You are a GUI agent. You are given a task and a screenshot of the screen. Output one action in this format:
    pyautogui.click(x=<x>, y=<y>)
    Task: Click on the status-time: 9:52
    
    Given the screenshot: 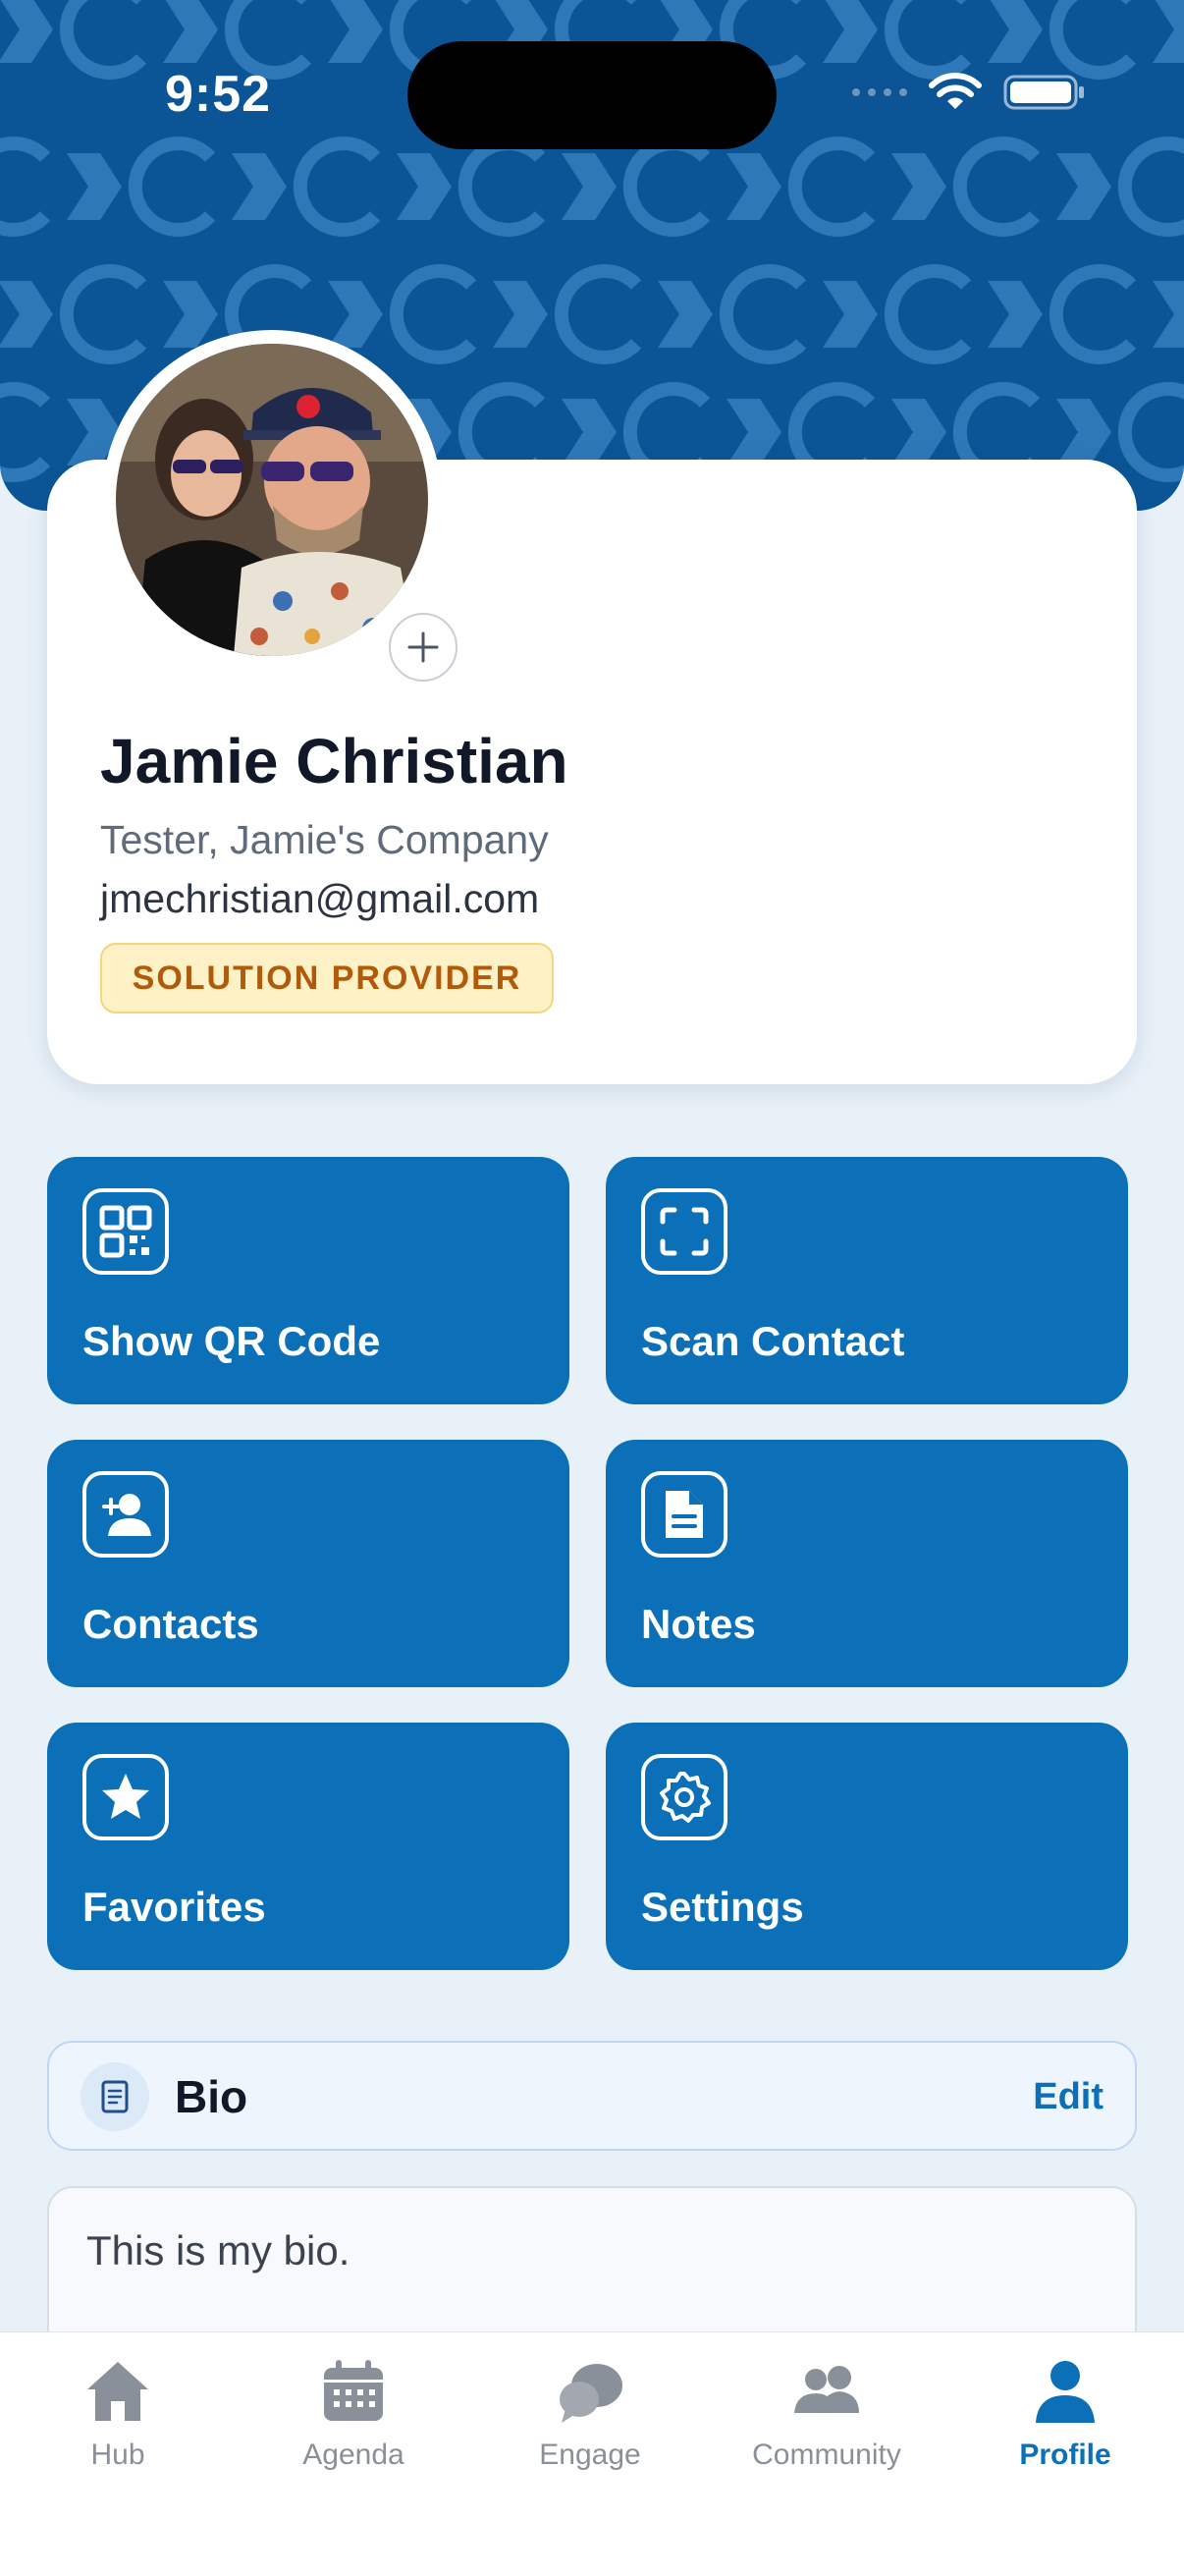 What is the action you would take?
    pyautogui.click(x=218, y=95)
    